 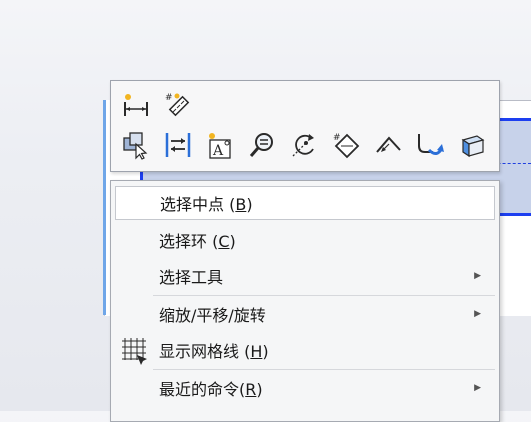 I want to click on menu-item-zoom-pan-rotate: 缩放/平移/旋转 ▶, so click(x=305, y=314).